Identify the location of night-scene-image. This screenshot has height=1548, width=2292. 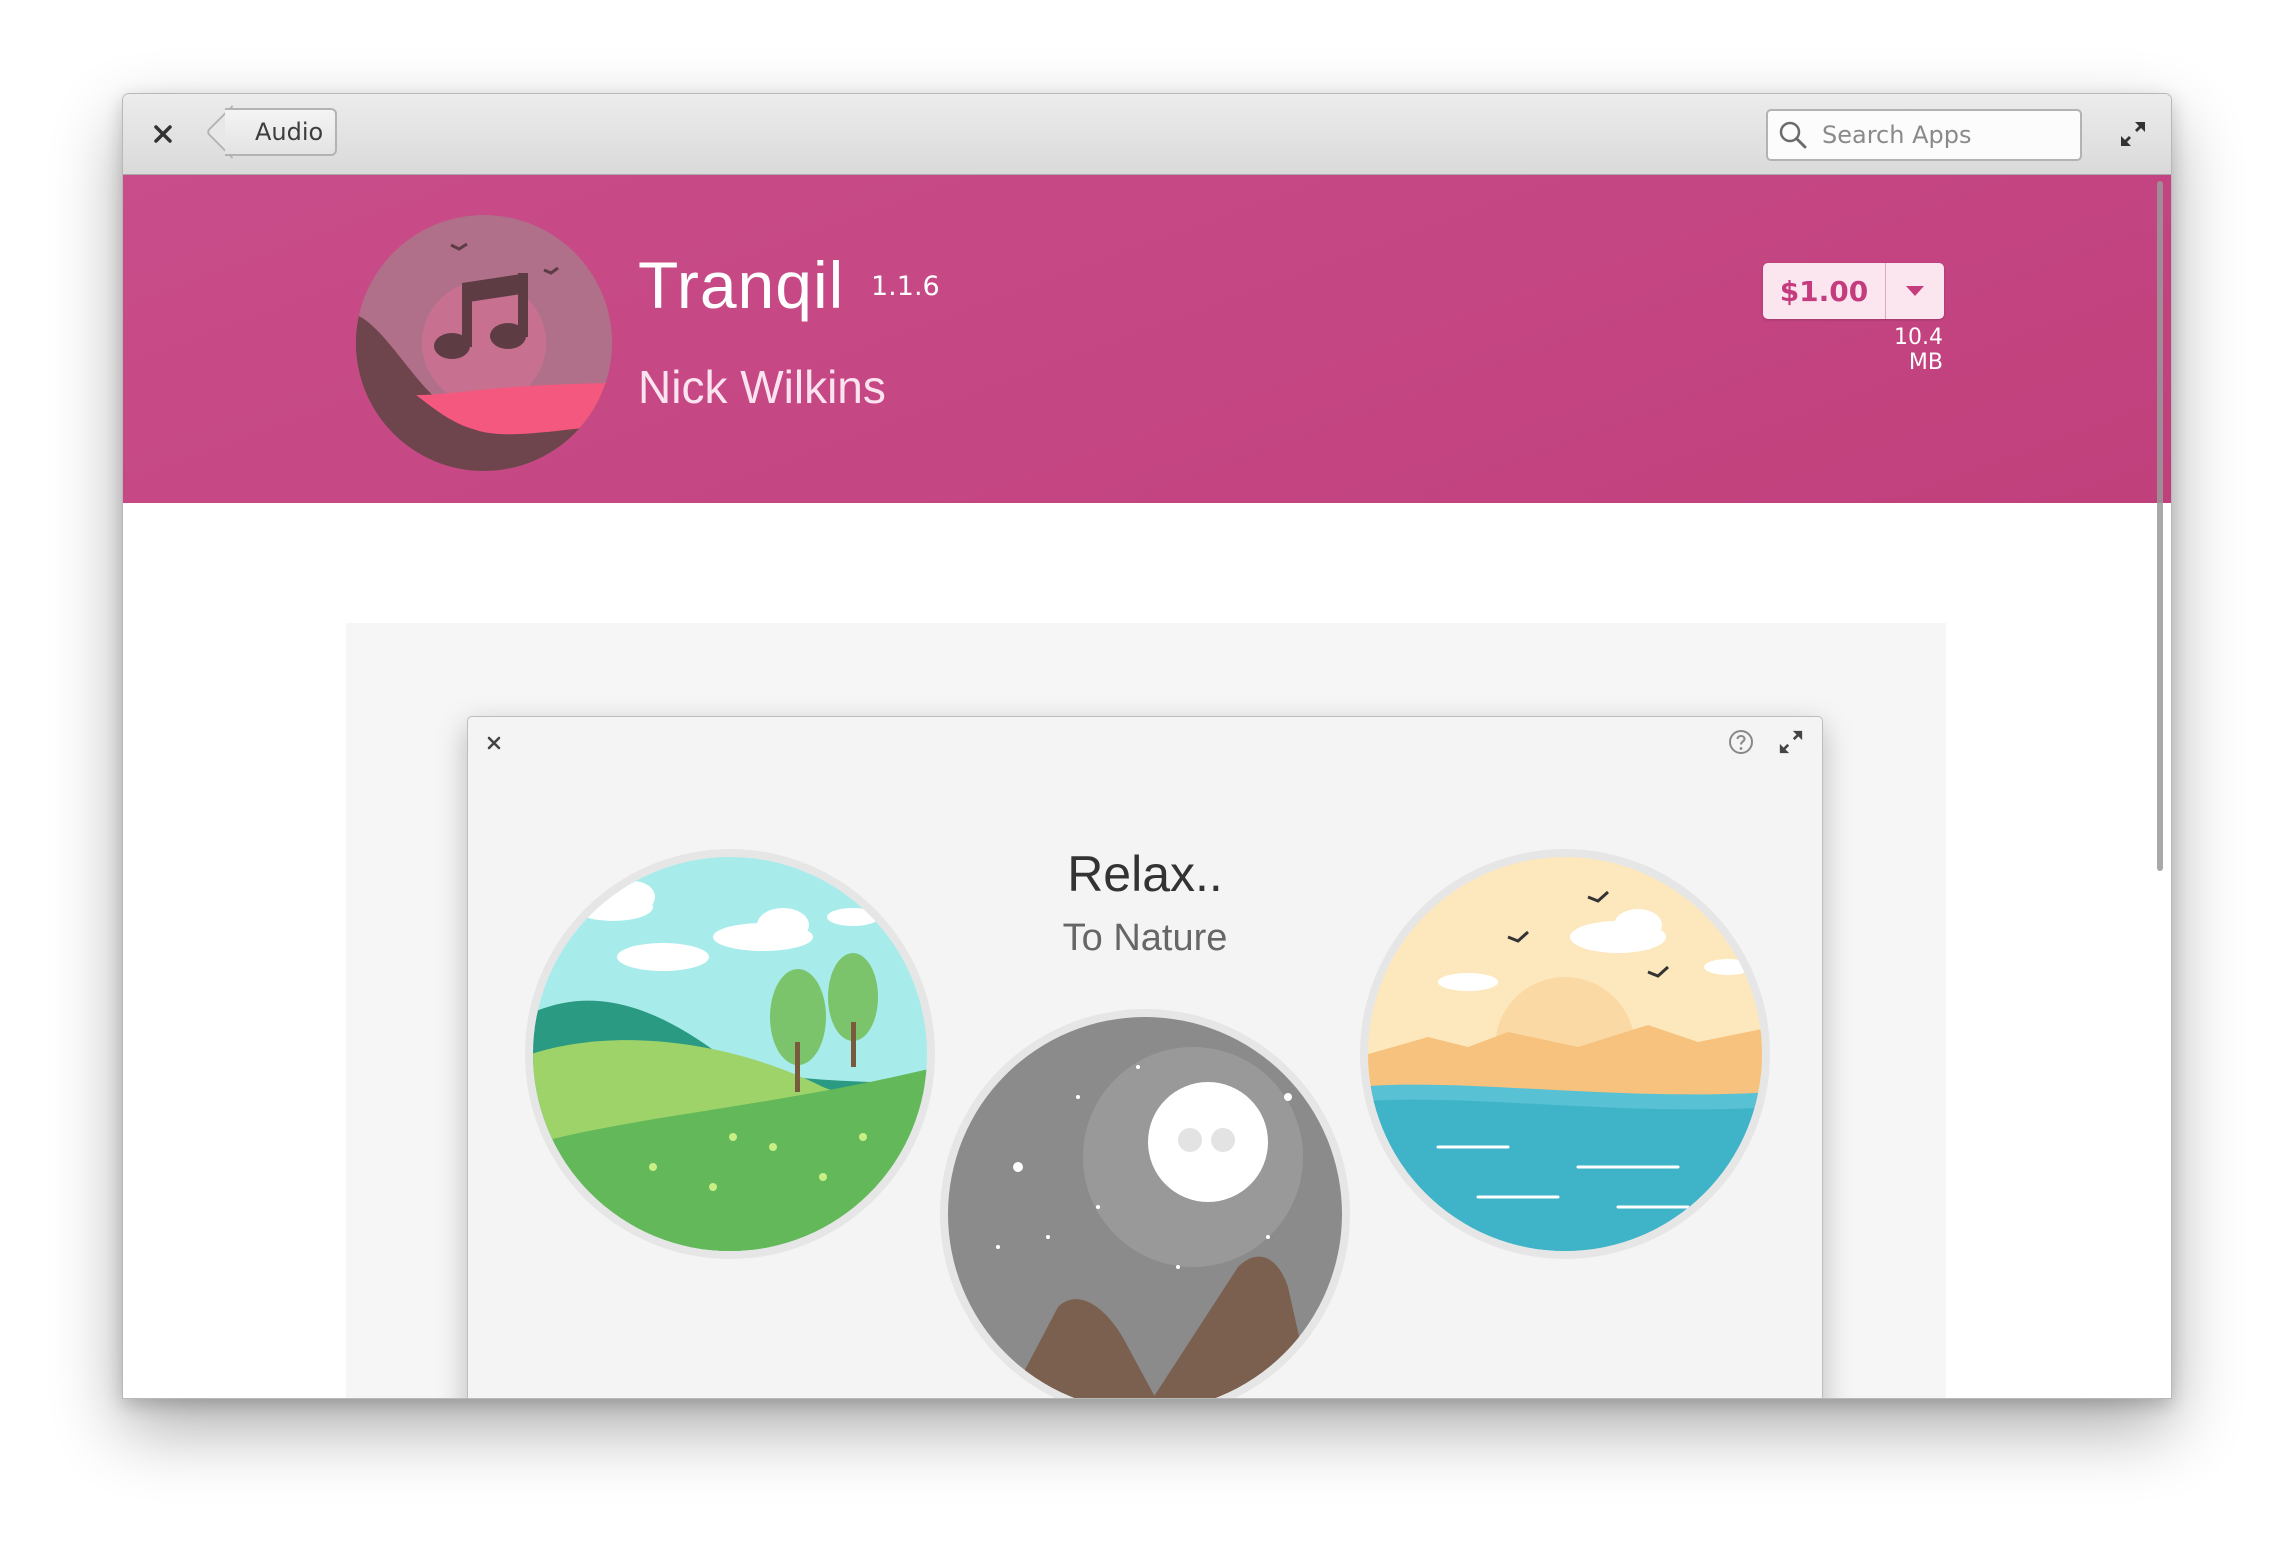
(1145, 1203).